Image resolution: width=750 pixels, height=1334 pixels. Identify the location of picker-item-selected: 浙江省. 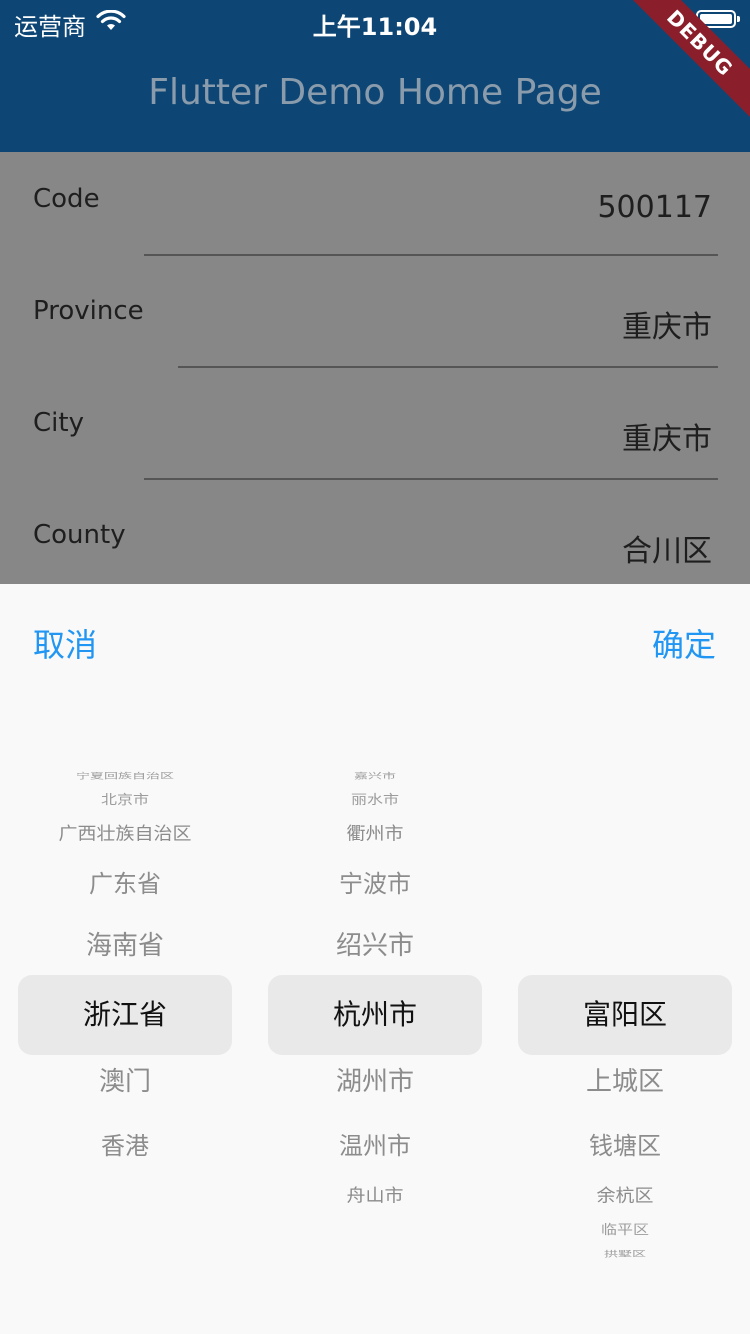
(125, 1015).